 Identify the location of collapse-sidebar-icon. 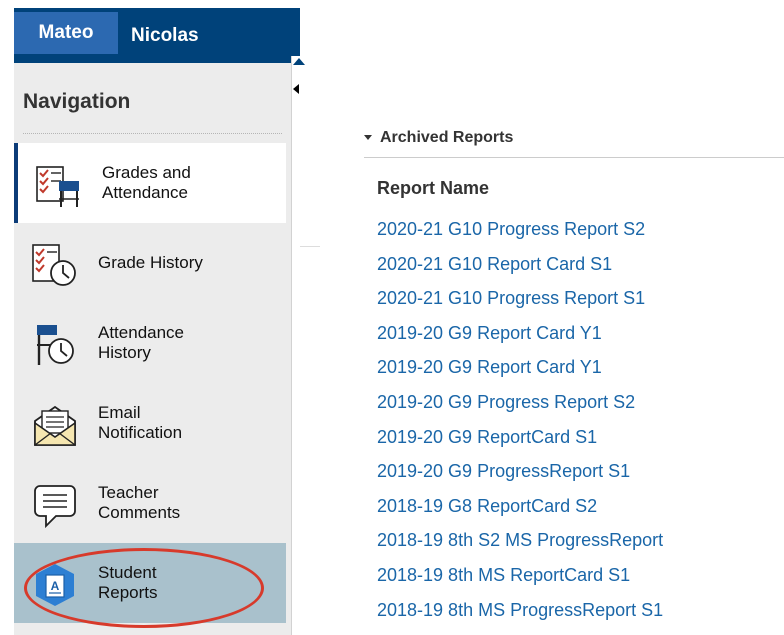
(296, 89).